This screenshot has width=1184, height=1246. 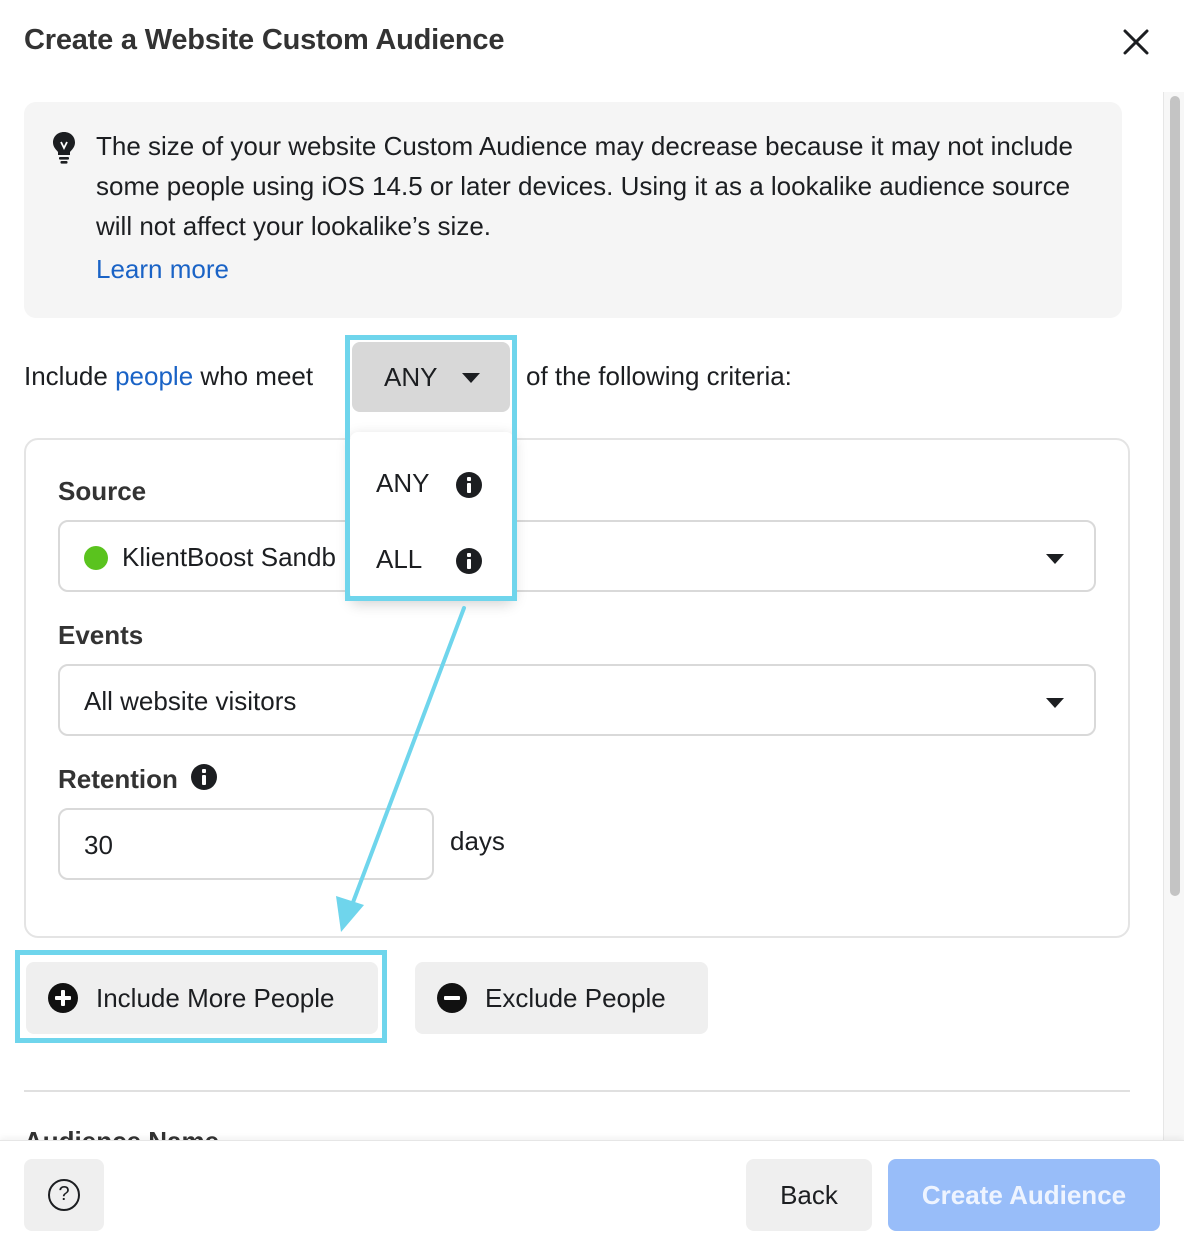 What do you see at coordinates (403, 483) in the screenshot?
I see `menu-item-label: ANY` at bounding box center [403, 483].